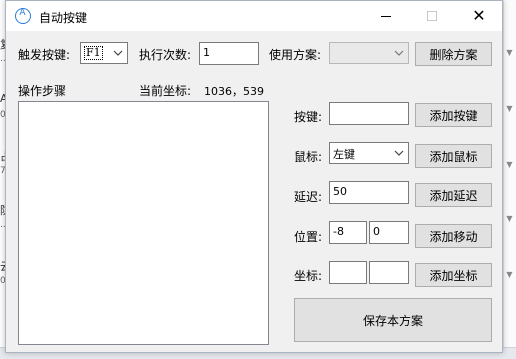 This screenshot has height=359, width=516. I want to click on coord-y-input, so click(389, 272).